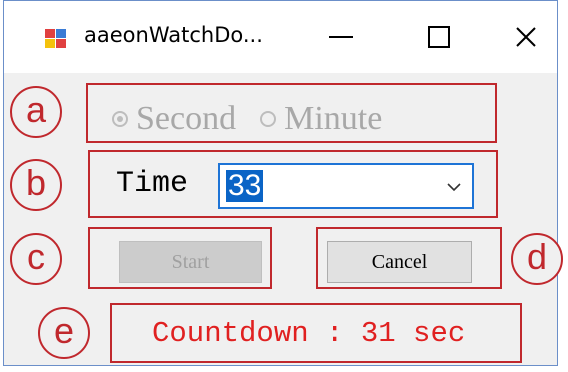  I want to click on maximize-button, so click(439, 37).